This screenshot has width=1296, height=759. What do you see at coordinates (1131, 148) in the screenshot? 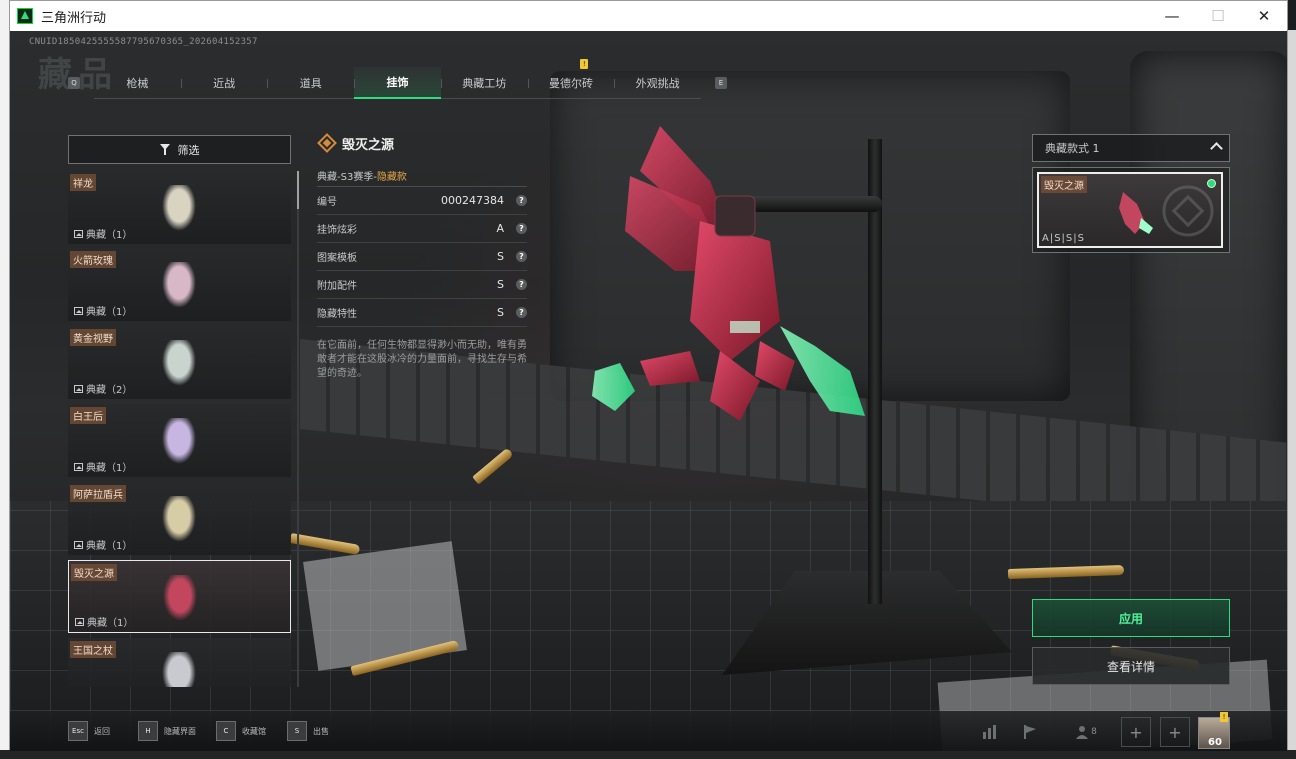
I see `style-select-dropdown: 典藏款式 1` at bounding box center [1131, 148].